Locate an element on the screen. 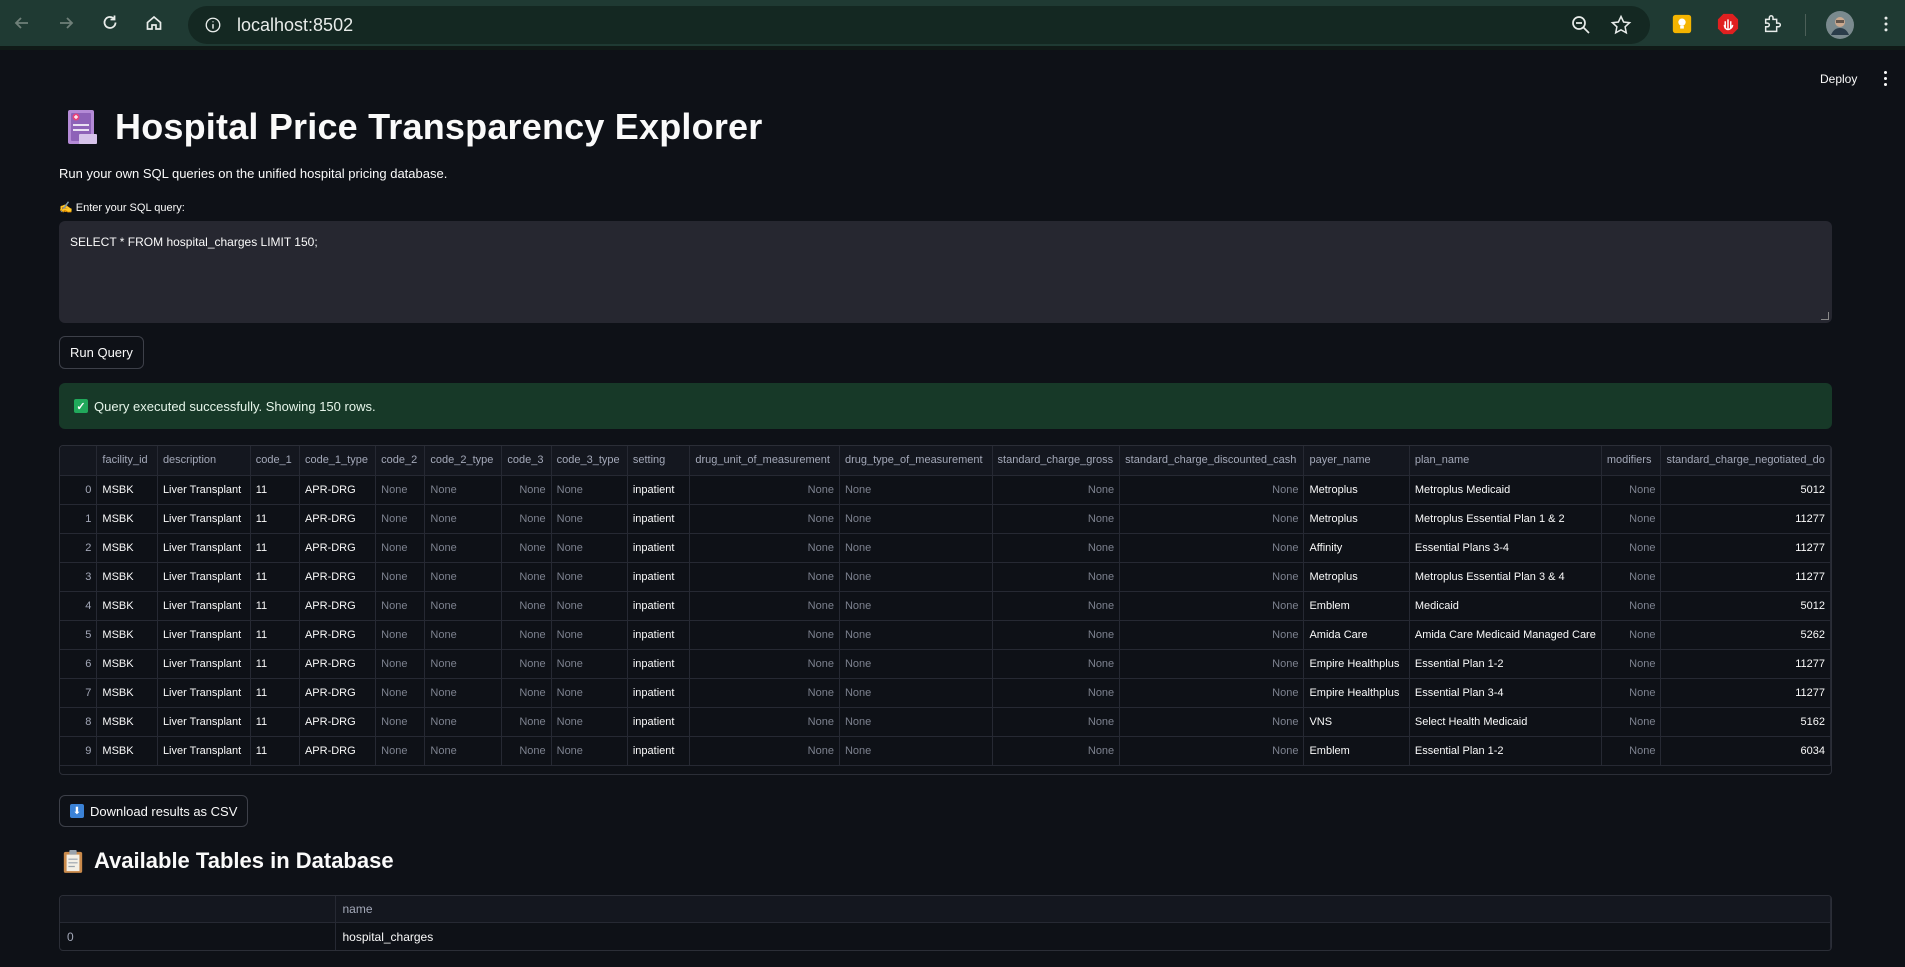 This screenshot has height=967, width=1905. column-header: drug_unit_of_measurement is located at coordinates (764, 461).